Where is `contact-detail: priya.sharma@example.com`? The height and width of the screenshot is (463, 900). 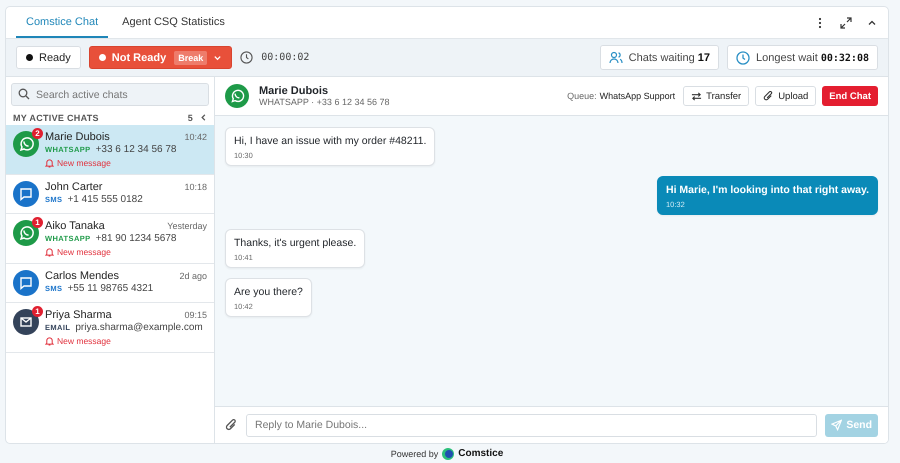 contact-detail: priya.sharma@example.com is located at coordinates (139, 327).